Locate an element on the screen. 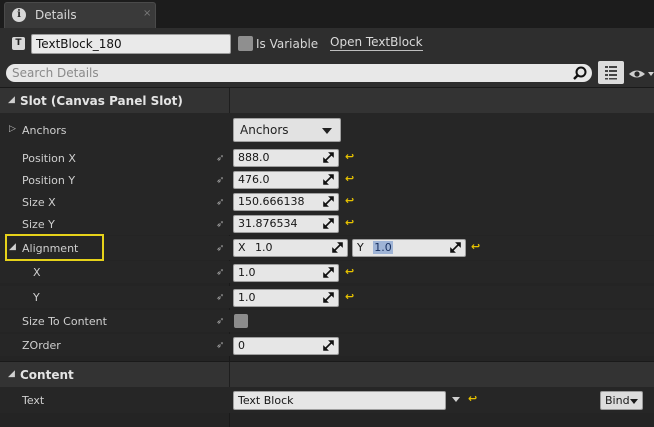  position-y-value: 476.0 is located at coordinates (254, 179).